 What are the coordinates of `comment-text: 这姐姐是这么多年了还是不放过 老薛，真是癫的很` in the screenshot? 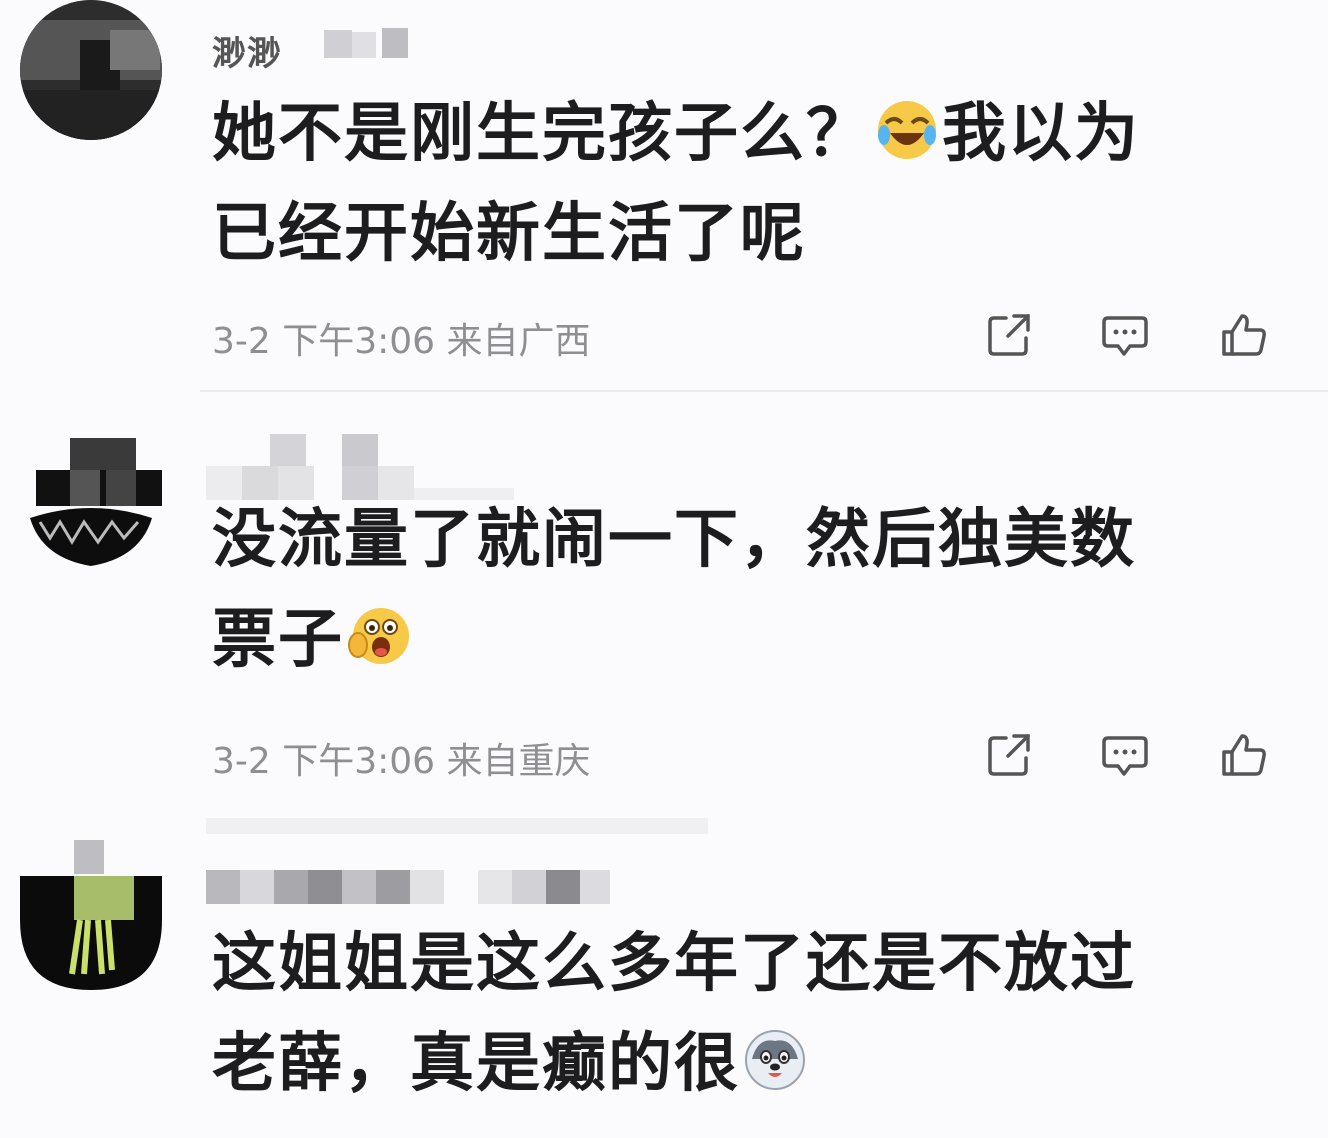 It's located at (674, 1014).